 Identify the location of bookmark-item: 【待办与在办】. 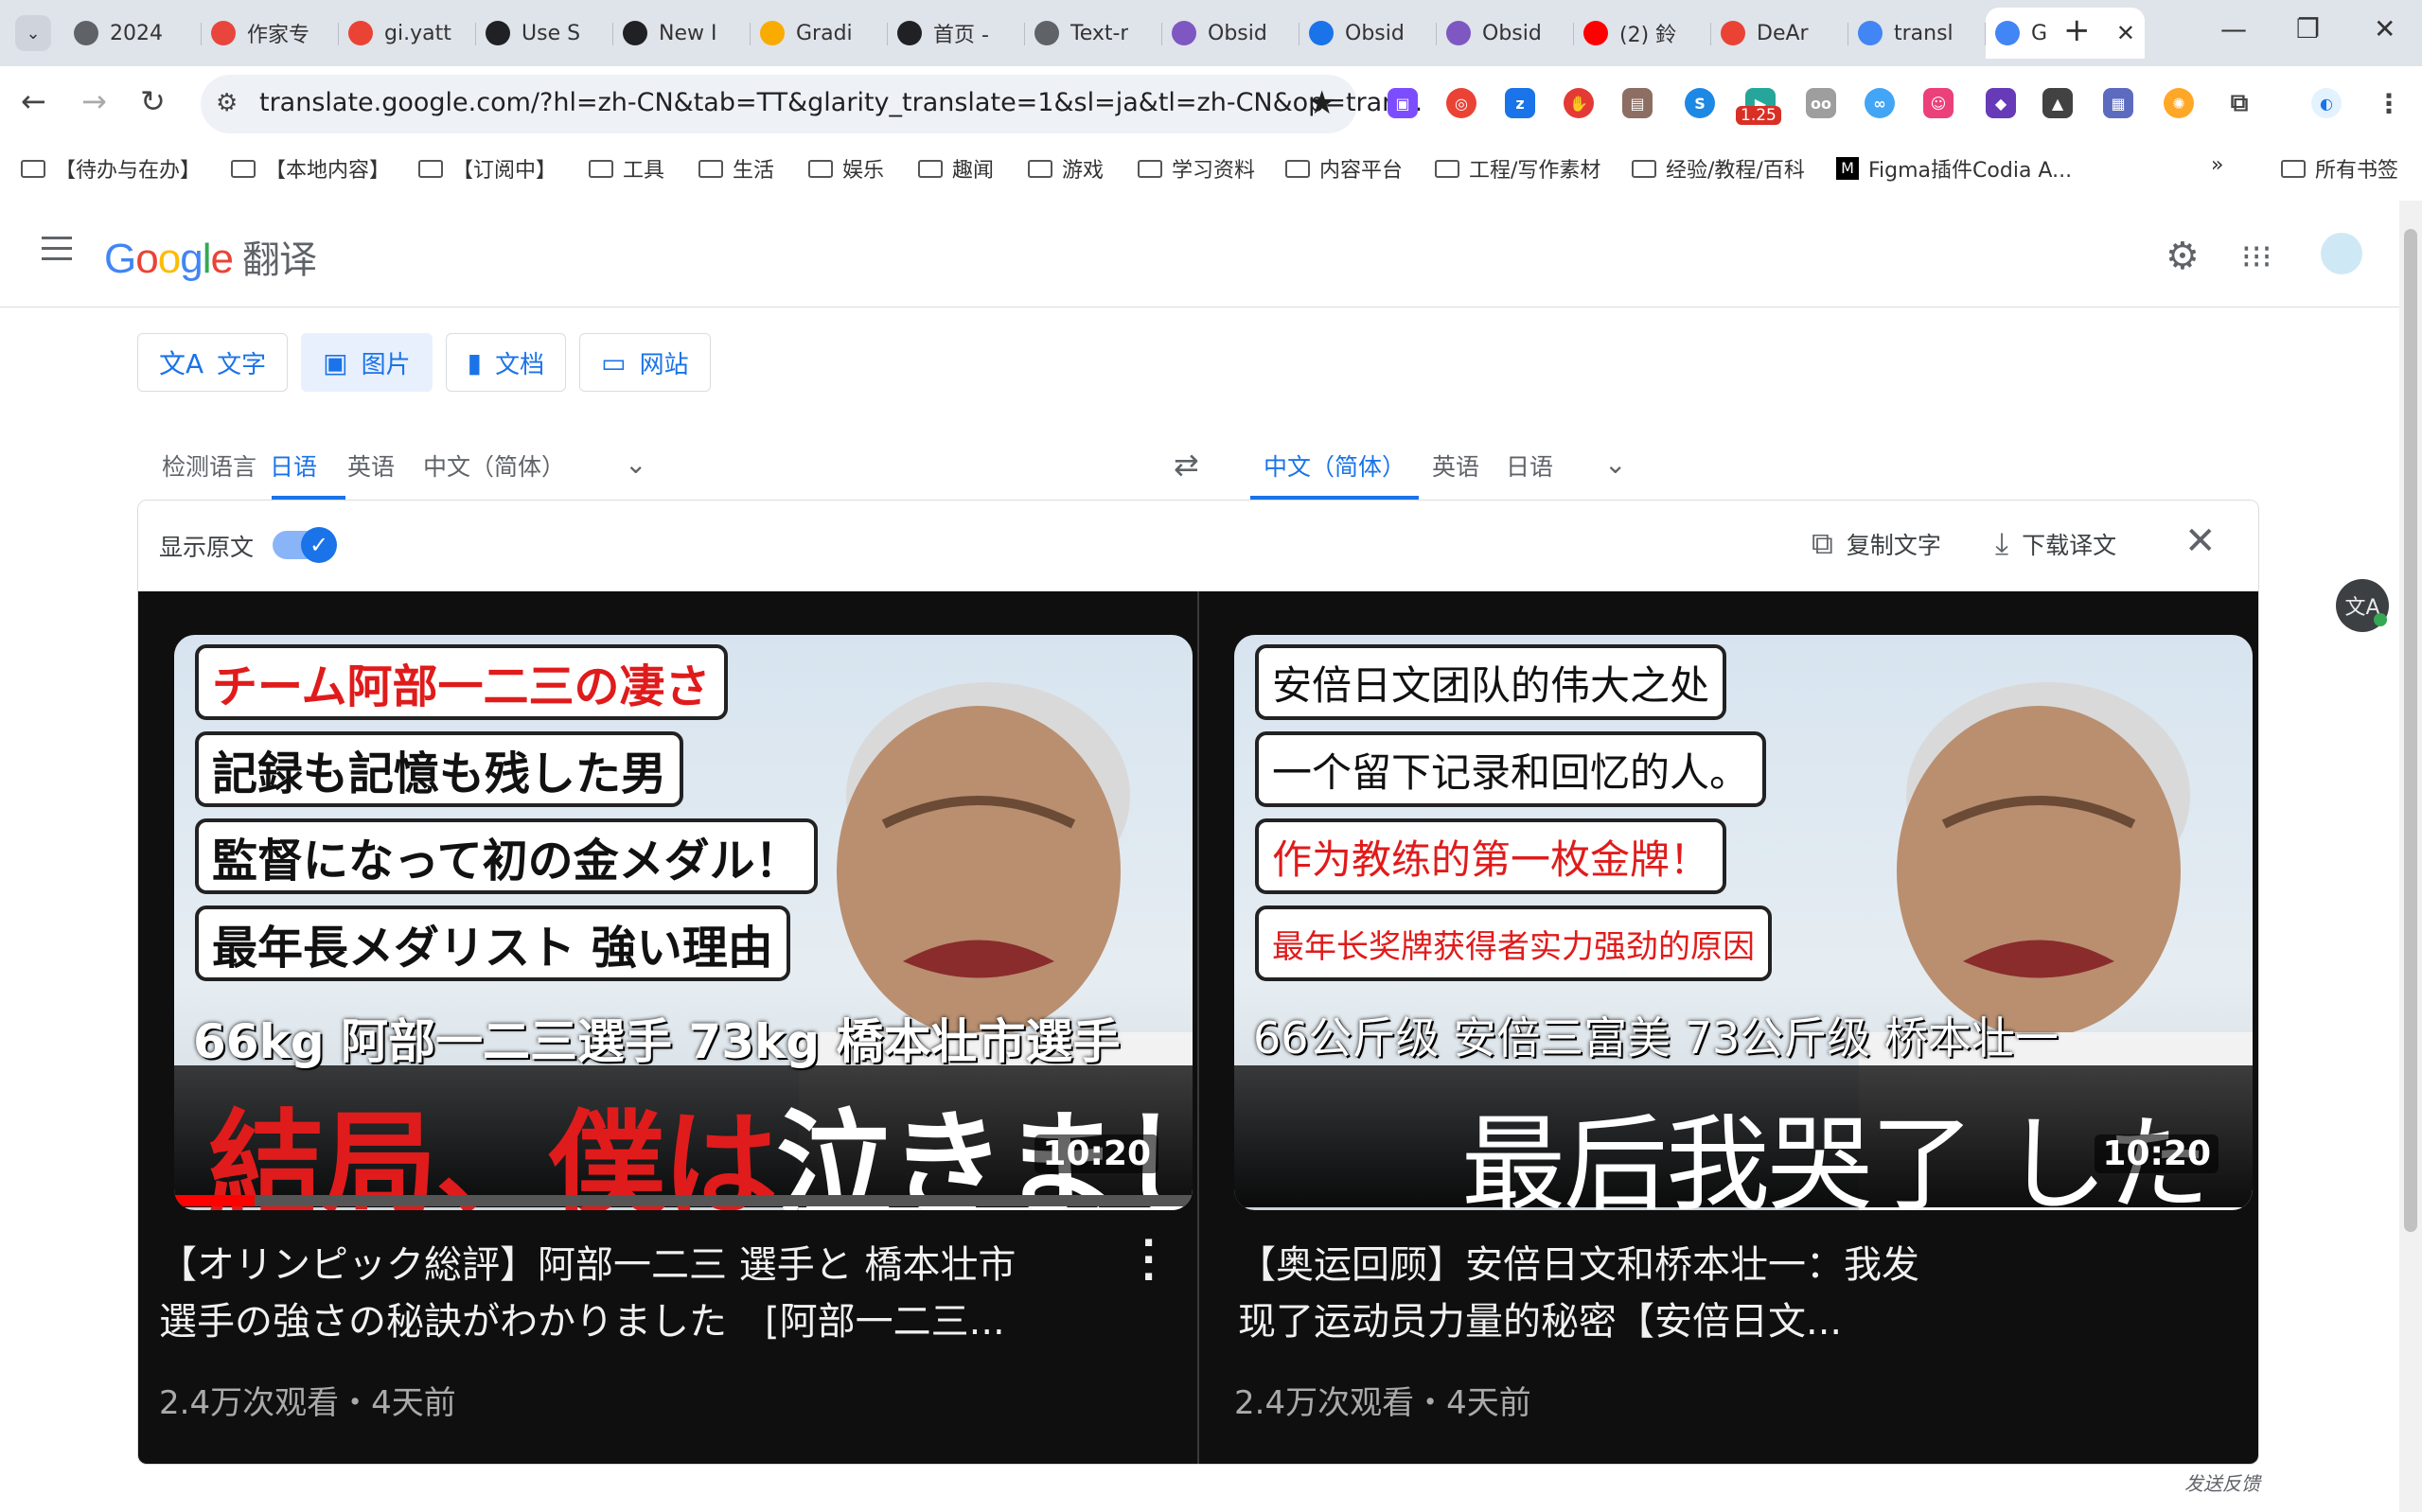
(111, 169).